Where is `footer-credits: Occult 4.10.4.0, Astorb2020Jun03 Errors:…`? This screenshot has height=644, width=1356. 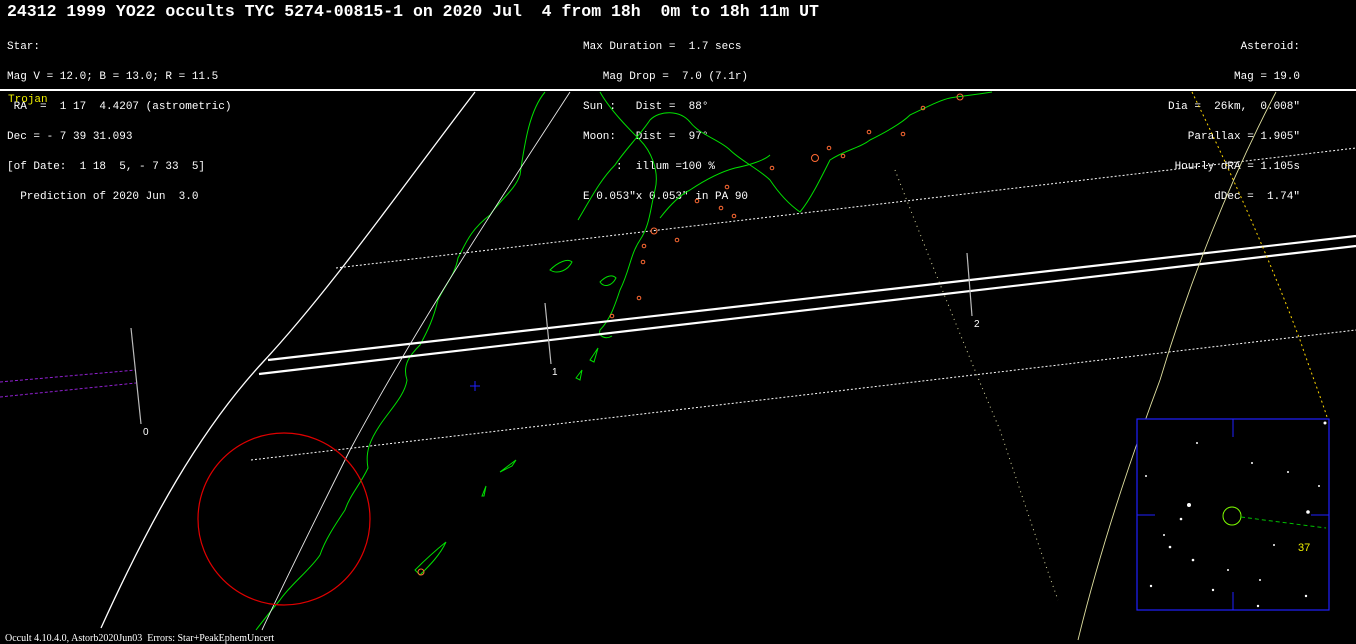 footer-credits: Occult 4.10.4.0, Astorb2020Jun03 Errors:… is located at coordinates (140, 638).